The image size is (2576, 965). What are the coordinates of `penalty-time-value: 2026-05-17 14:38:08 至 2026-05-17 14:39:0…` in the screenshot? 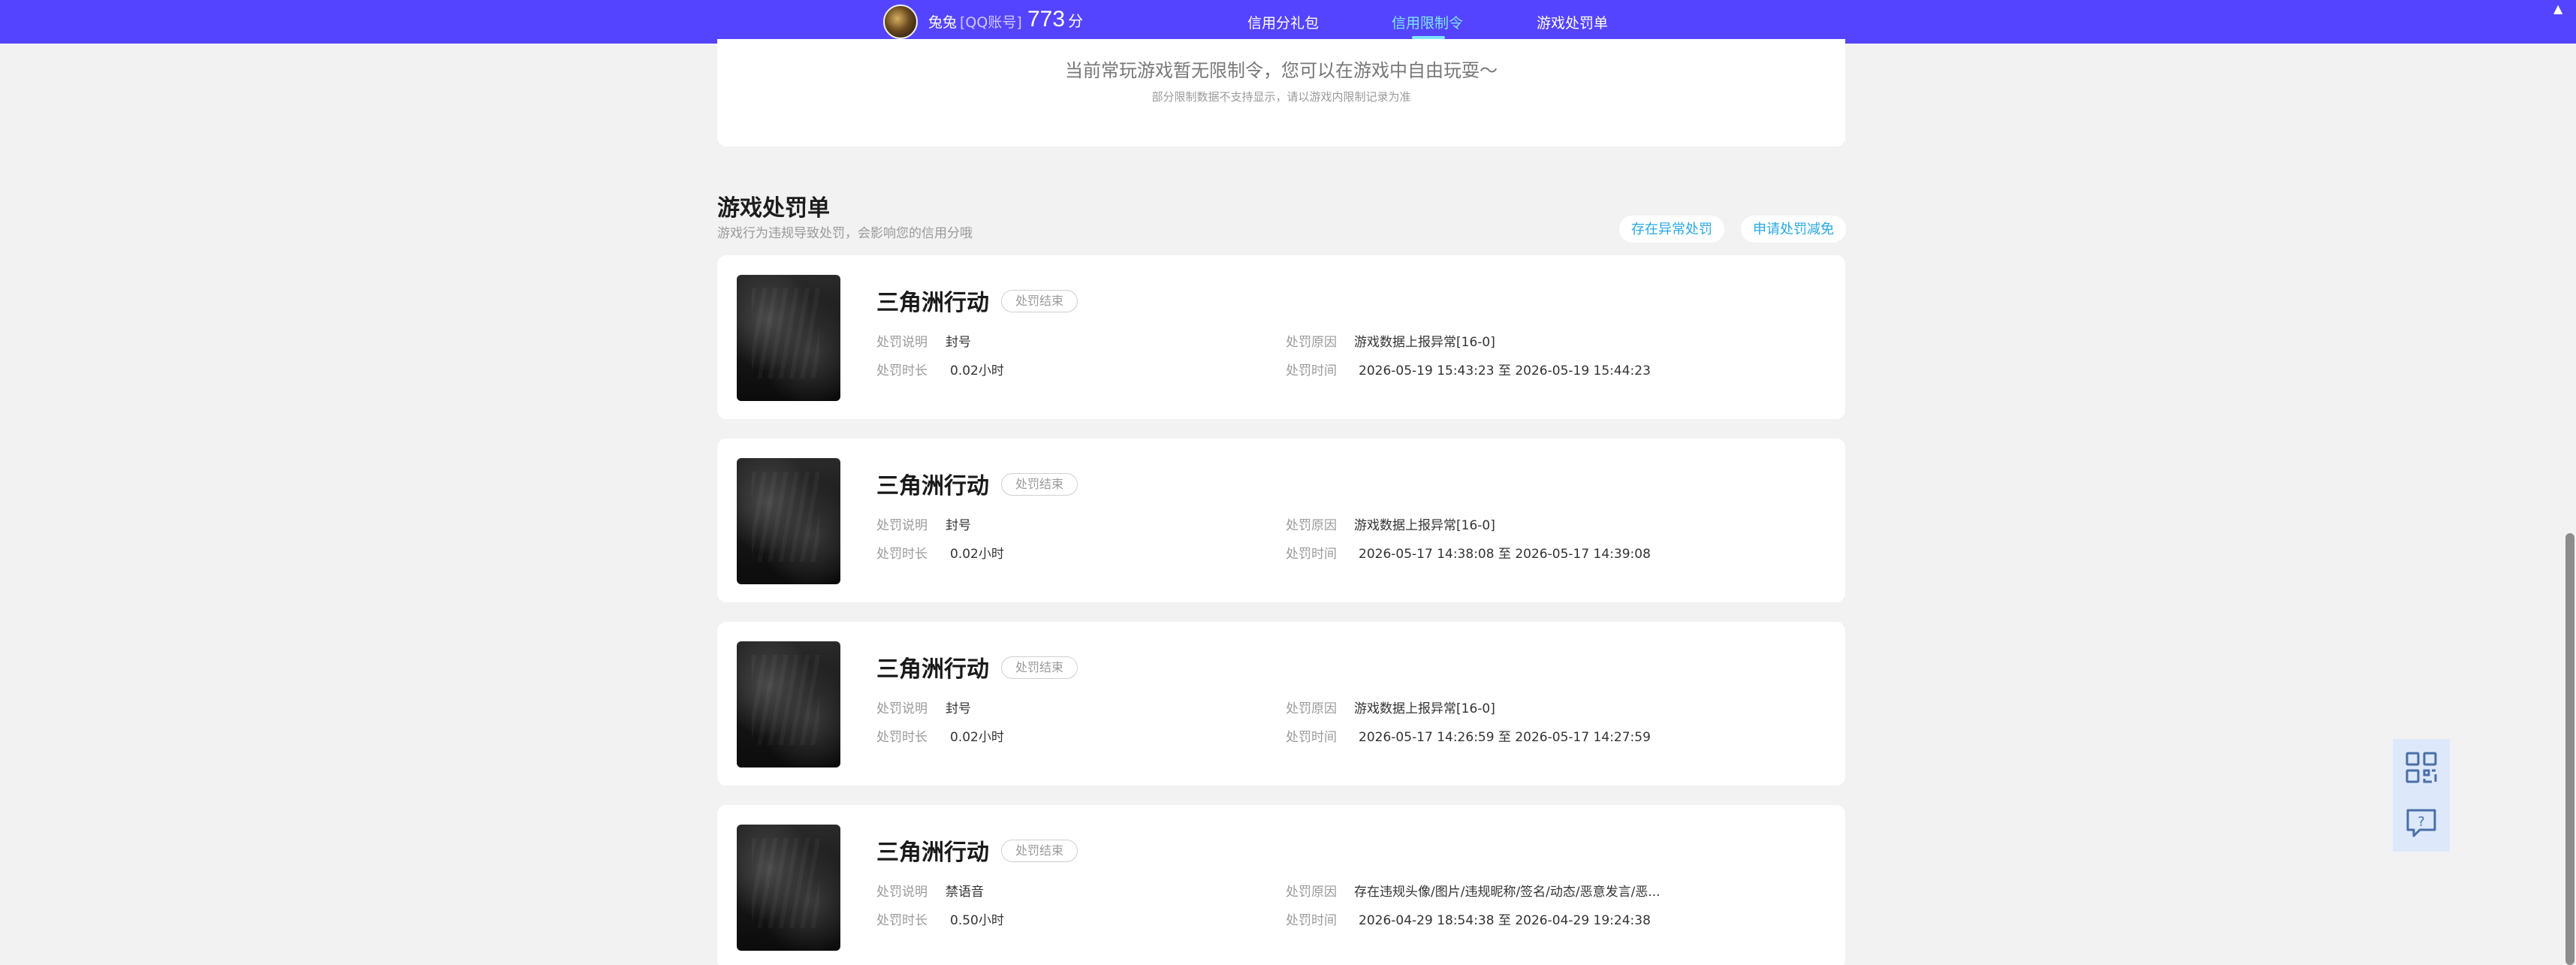 It's located at (1505, 555).